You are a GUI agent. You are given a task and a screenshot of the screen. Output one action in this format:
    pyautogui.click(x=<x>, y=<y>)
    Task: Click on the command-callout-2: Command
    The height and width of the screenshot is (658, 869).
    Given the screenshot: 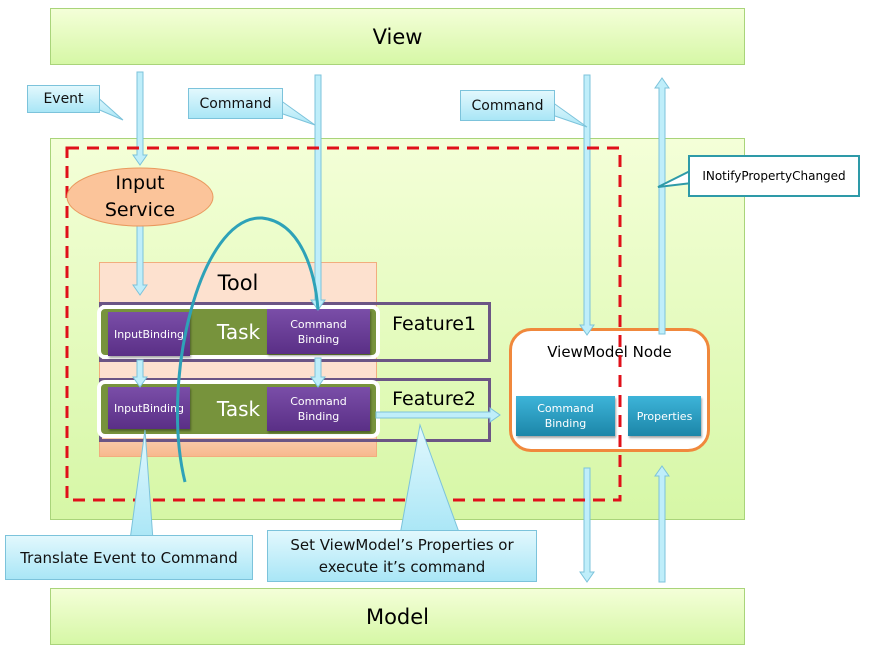 What is the action you would take?
    pyautogui.click(x=507, y=105)
    